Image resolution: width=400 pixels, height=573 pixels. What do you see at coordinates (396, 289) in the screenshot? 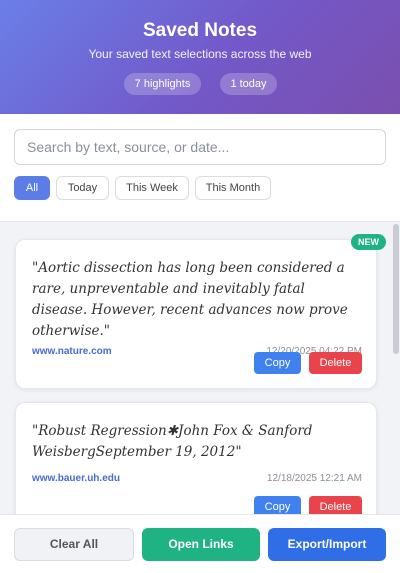
I see `scrollbar-thumb` at bounding box center [396, 289].